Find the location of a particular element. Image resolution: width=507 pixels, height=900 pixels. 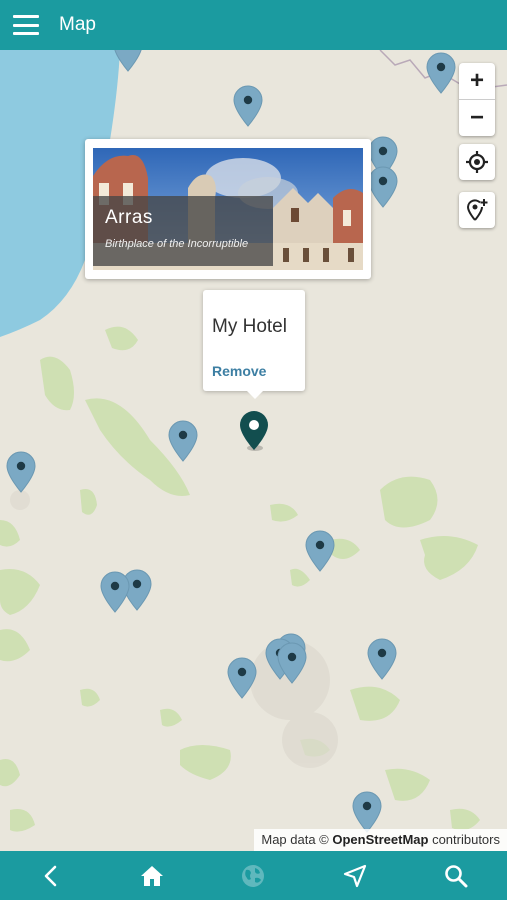

bottom-nav-bar is located at coordinates (253, 875).